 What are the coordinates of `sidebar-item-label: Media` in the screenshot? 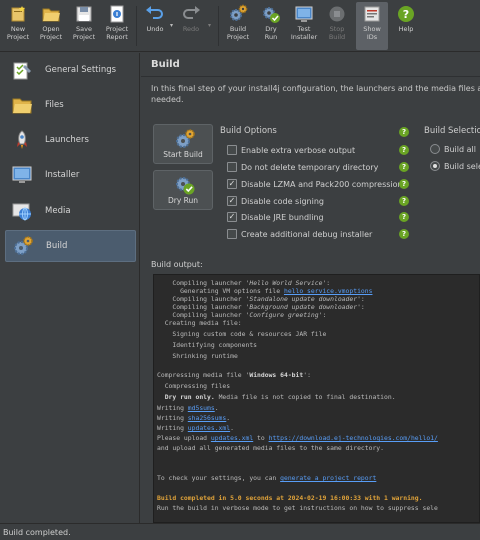 It's located at (58, 211).